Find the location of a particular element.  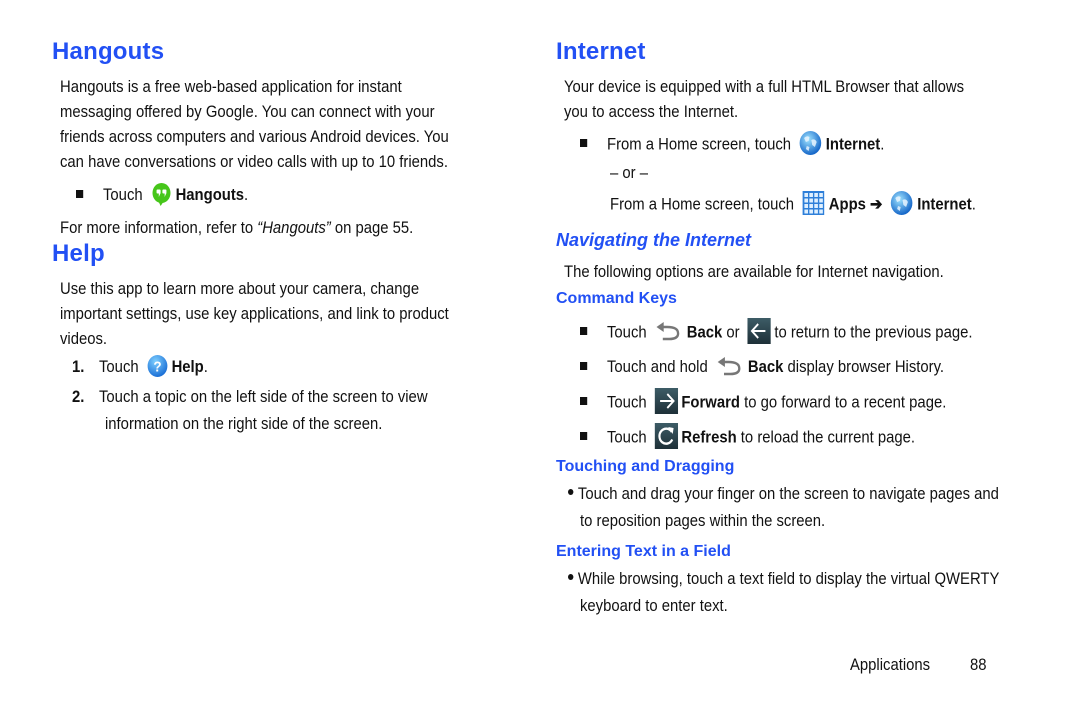

apps-label: Apps is located at coordinates (847, 204).